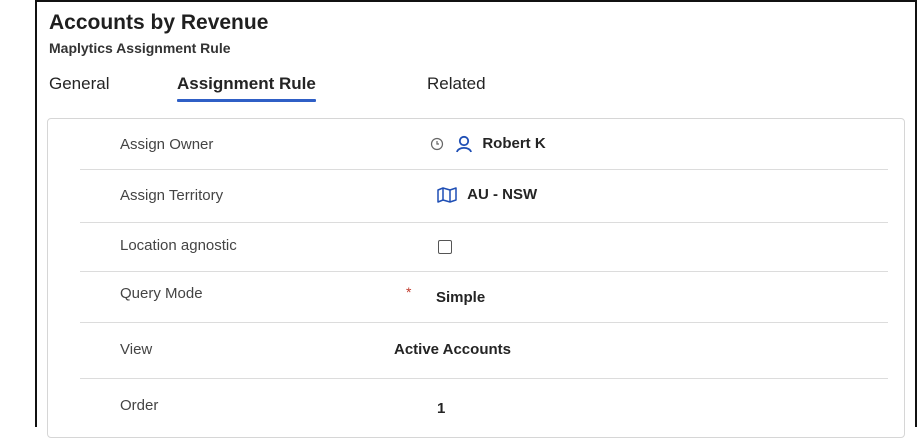 This screenshot has width=924, height=439. Describe the element at coordinates (172, 195) in the screenshot. I see `assign-territory-label: Assign Territory` at that location.